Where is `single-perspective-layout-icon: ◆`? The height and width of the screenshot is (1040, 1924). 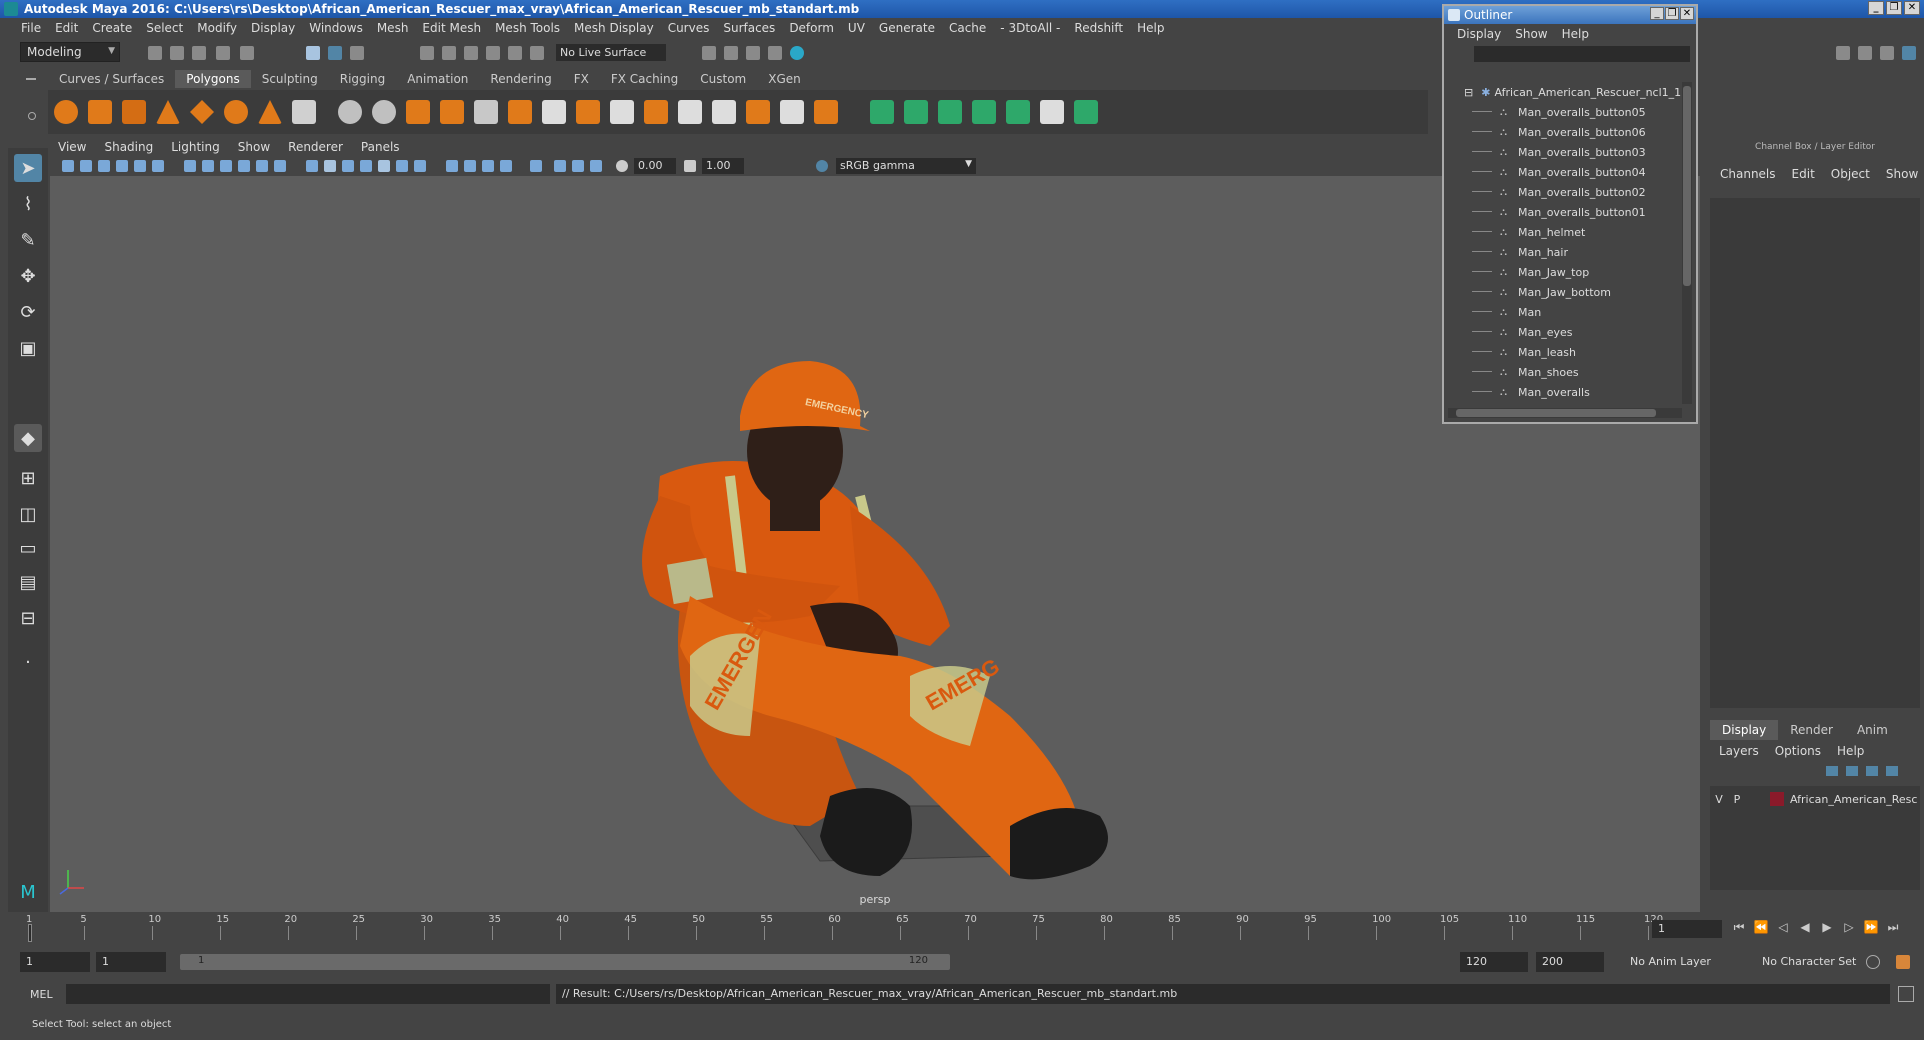
single-perspective-layout-icon: ◆ is located at coordinates (28, 438).